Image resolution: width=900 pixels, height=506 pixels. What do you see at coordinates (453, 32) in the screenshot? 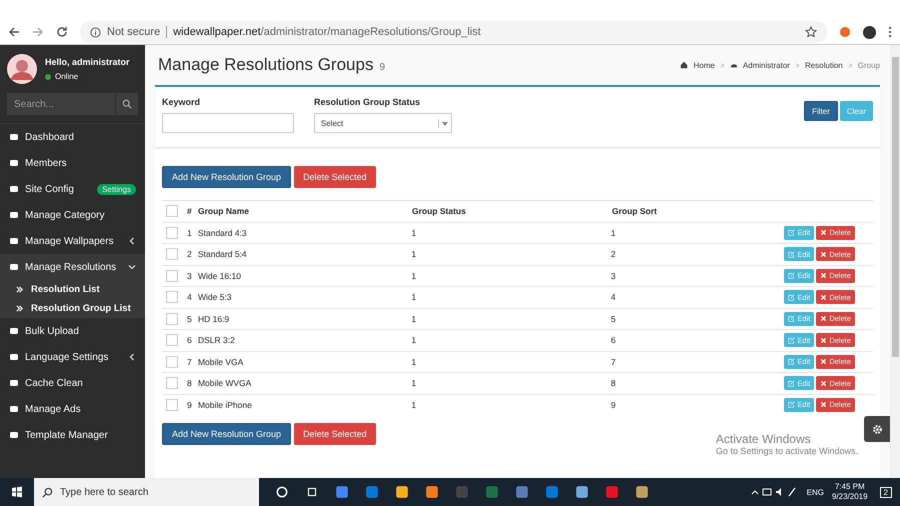
I see `address-bar: Not secure widewallpaper.net/administrator/manageResolutions/Group_list` at bounding box center [453, 32].